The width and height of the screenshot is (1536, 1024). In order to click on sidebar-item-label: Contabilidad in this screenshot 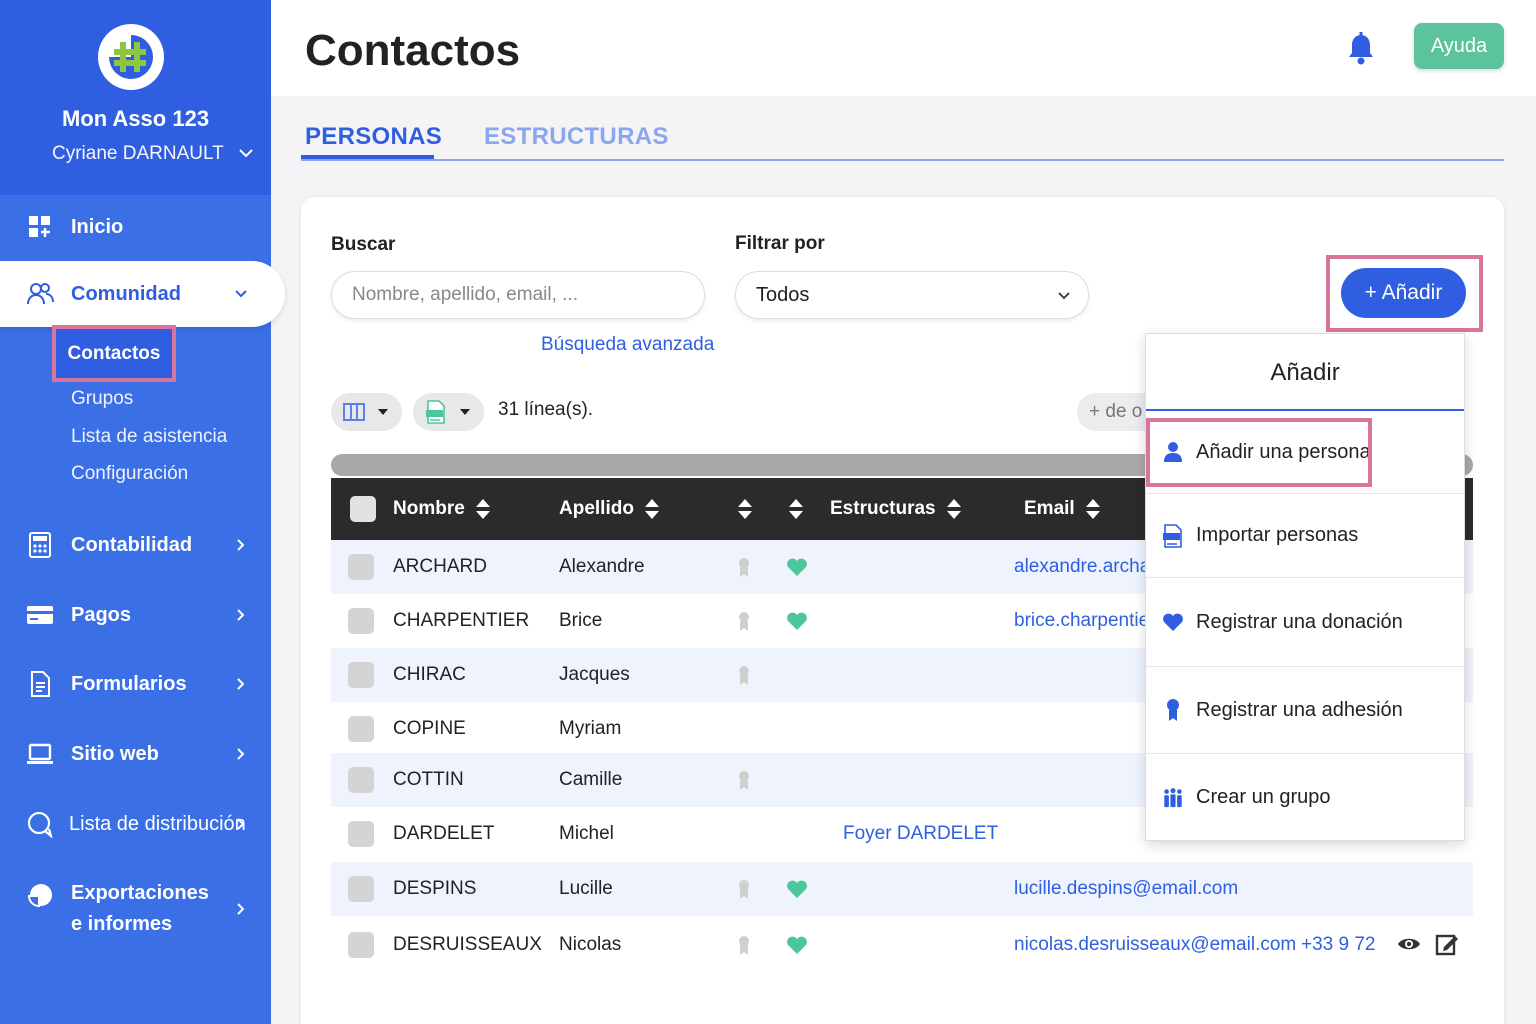, I will do `click(132, 544)`.